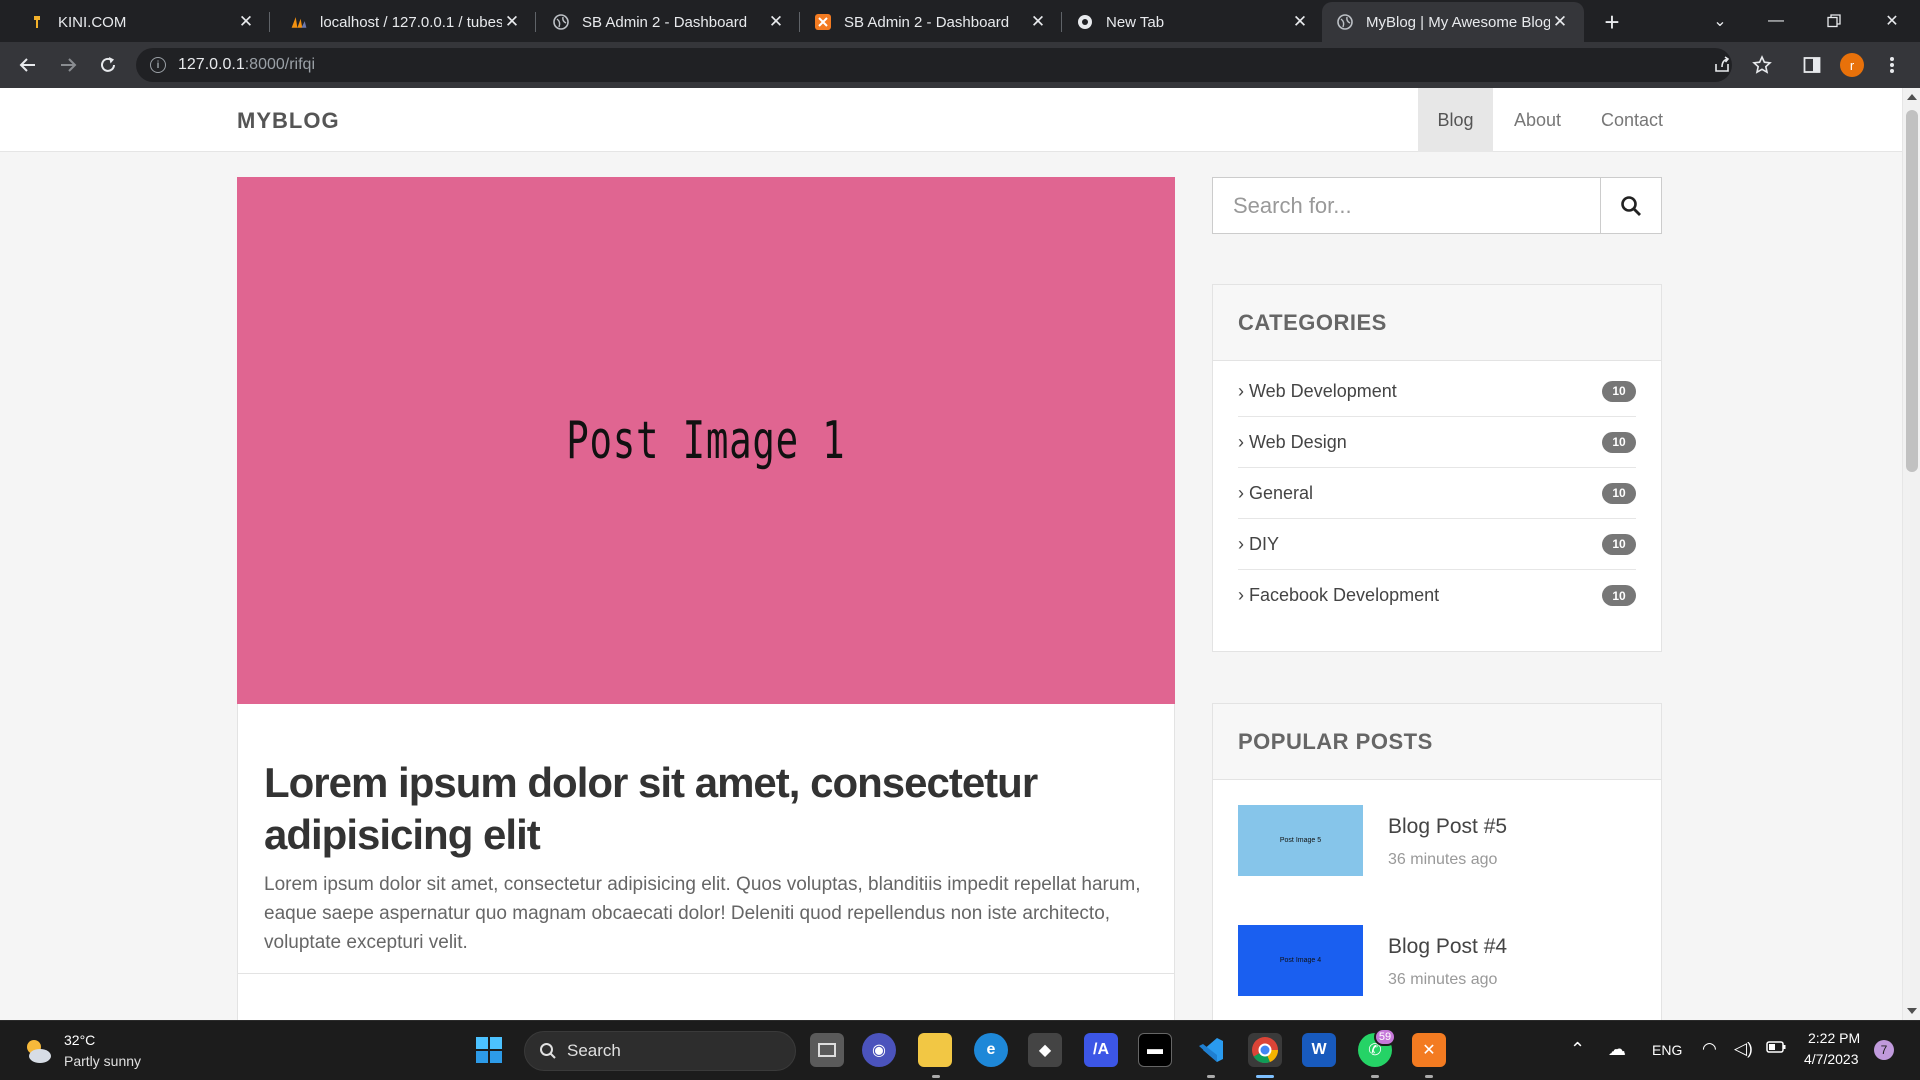  Describe the element at coordinates (489, 1050) in the screenshot. I see `start-button` at that location.